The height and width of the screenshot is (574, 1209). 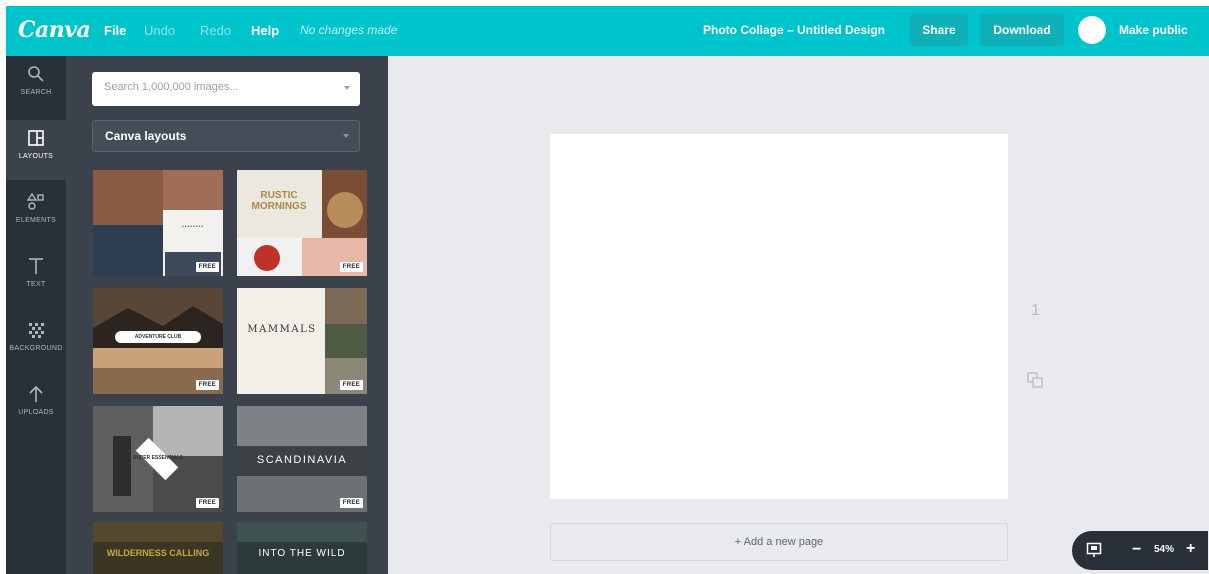 What do you see at coordinates (54, 30) in the screenshot?
I see `canva-logo: Canva` at bounding box center [54, 30].